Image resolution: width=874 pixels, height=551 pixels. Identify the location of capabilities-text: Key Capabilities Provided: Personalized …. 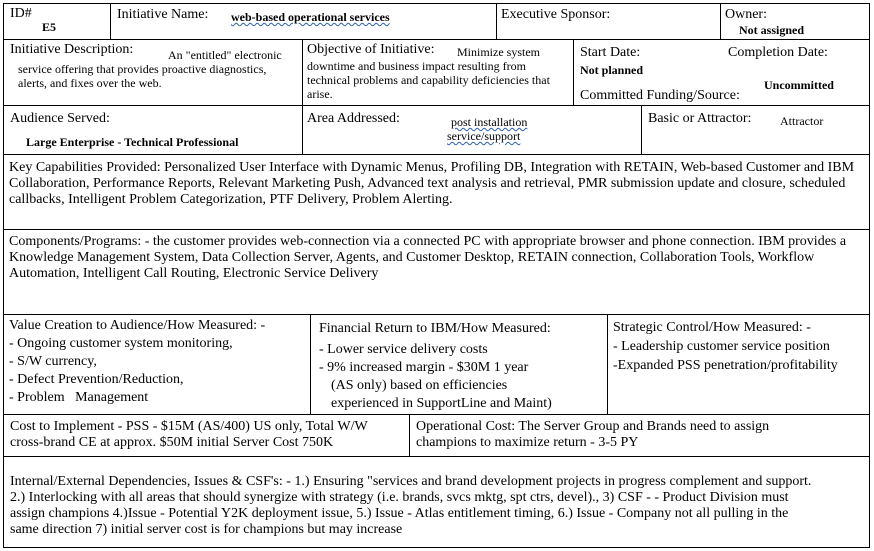
(432, 183).